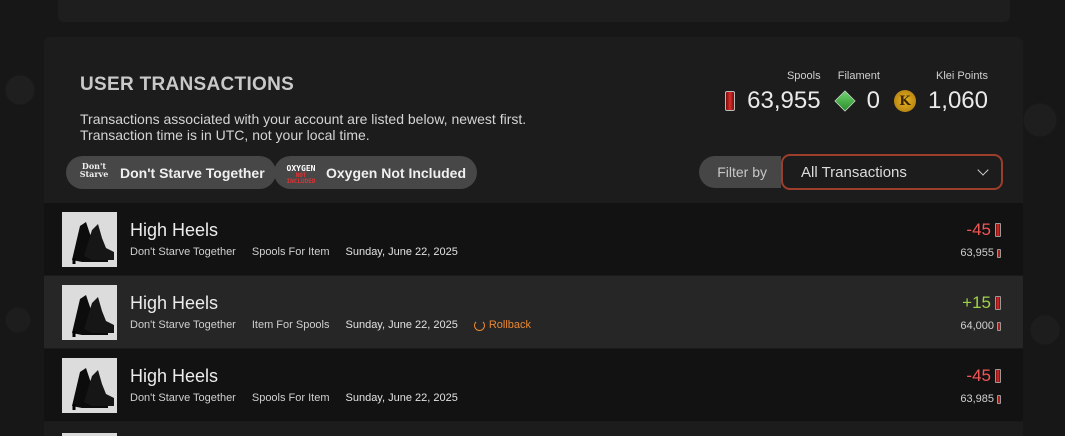 This screenshot has height=436, width=1065. Describe the element at coordinates (977, 399) in the screenshot. I see `balance-after-value: 63,985` at that location.